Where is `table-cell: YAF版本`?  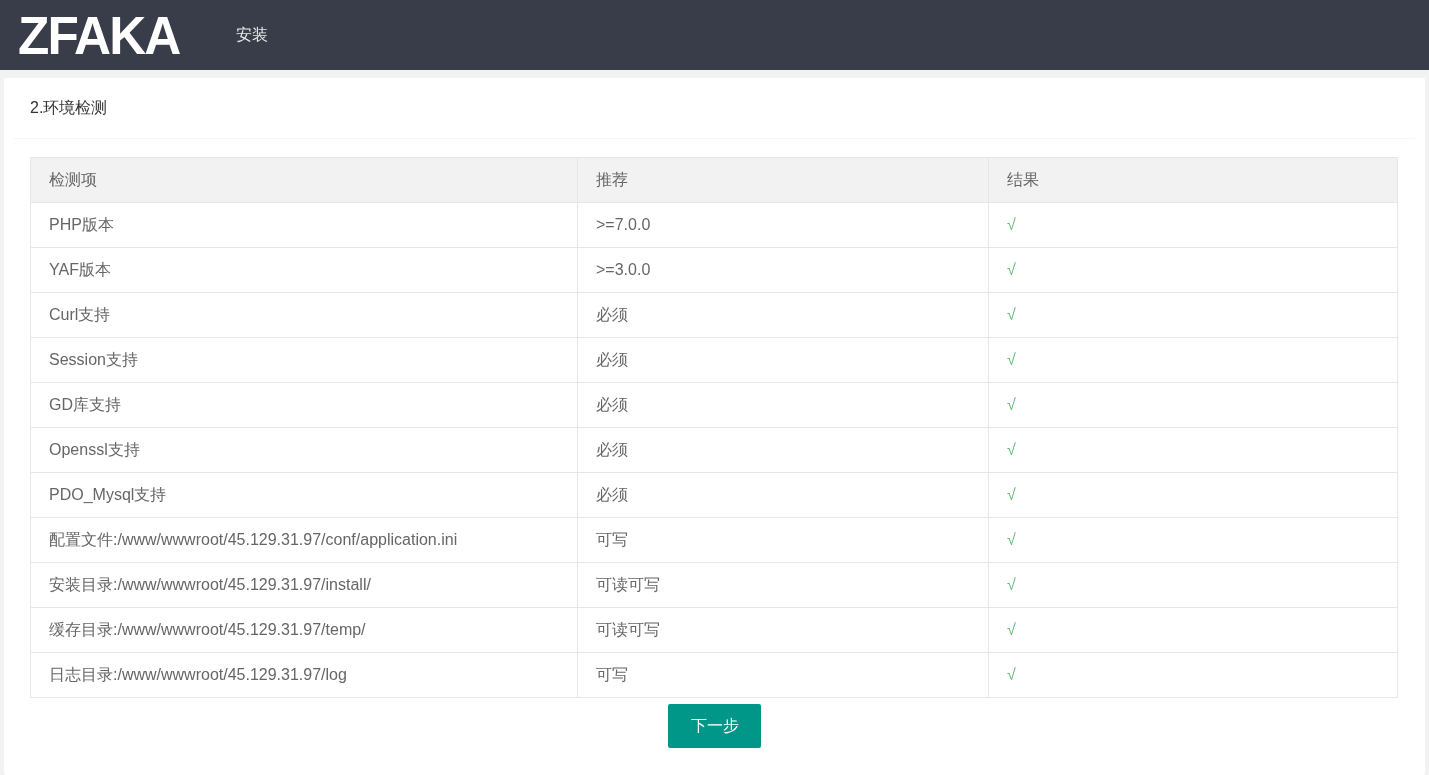 table-cell: YAF版本 is located at coordinates (304, 270).